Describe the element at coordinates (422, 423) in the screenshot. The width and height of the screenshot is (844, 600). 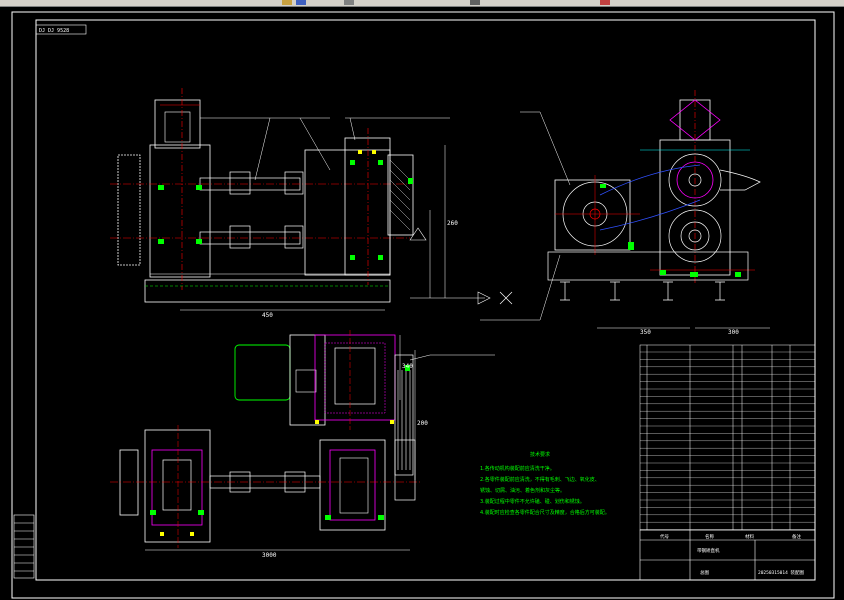
I see `dim-plan-height: 200` at that location.